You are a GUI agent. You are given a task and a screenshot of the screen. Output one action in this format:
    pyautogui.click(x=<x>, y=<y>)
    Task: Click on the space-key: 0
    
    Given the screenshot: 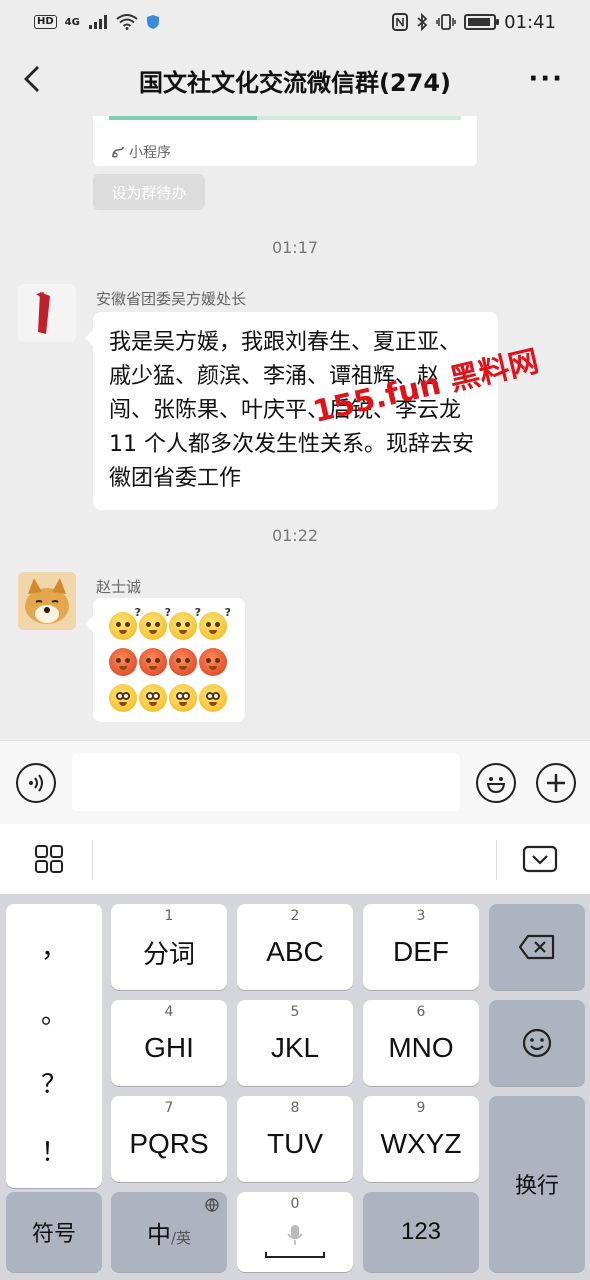 What is the action you would take?
    pyautogui.click(x=295, y=1232)
    